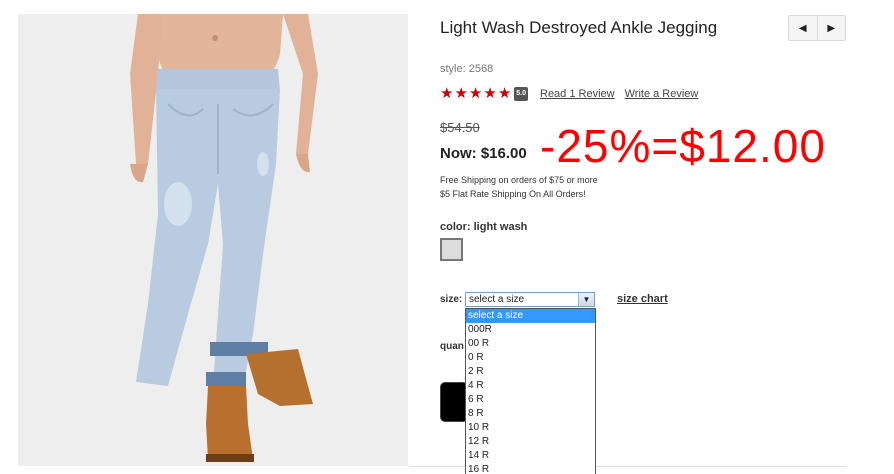 This screenshot has height=474, width=894. What do you see at coordinates (530, 358) in the screenshot?
I see `size-option: 0 R` at bounding box center [530, 358].